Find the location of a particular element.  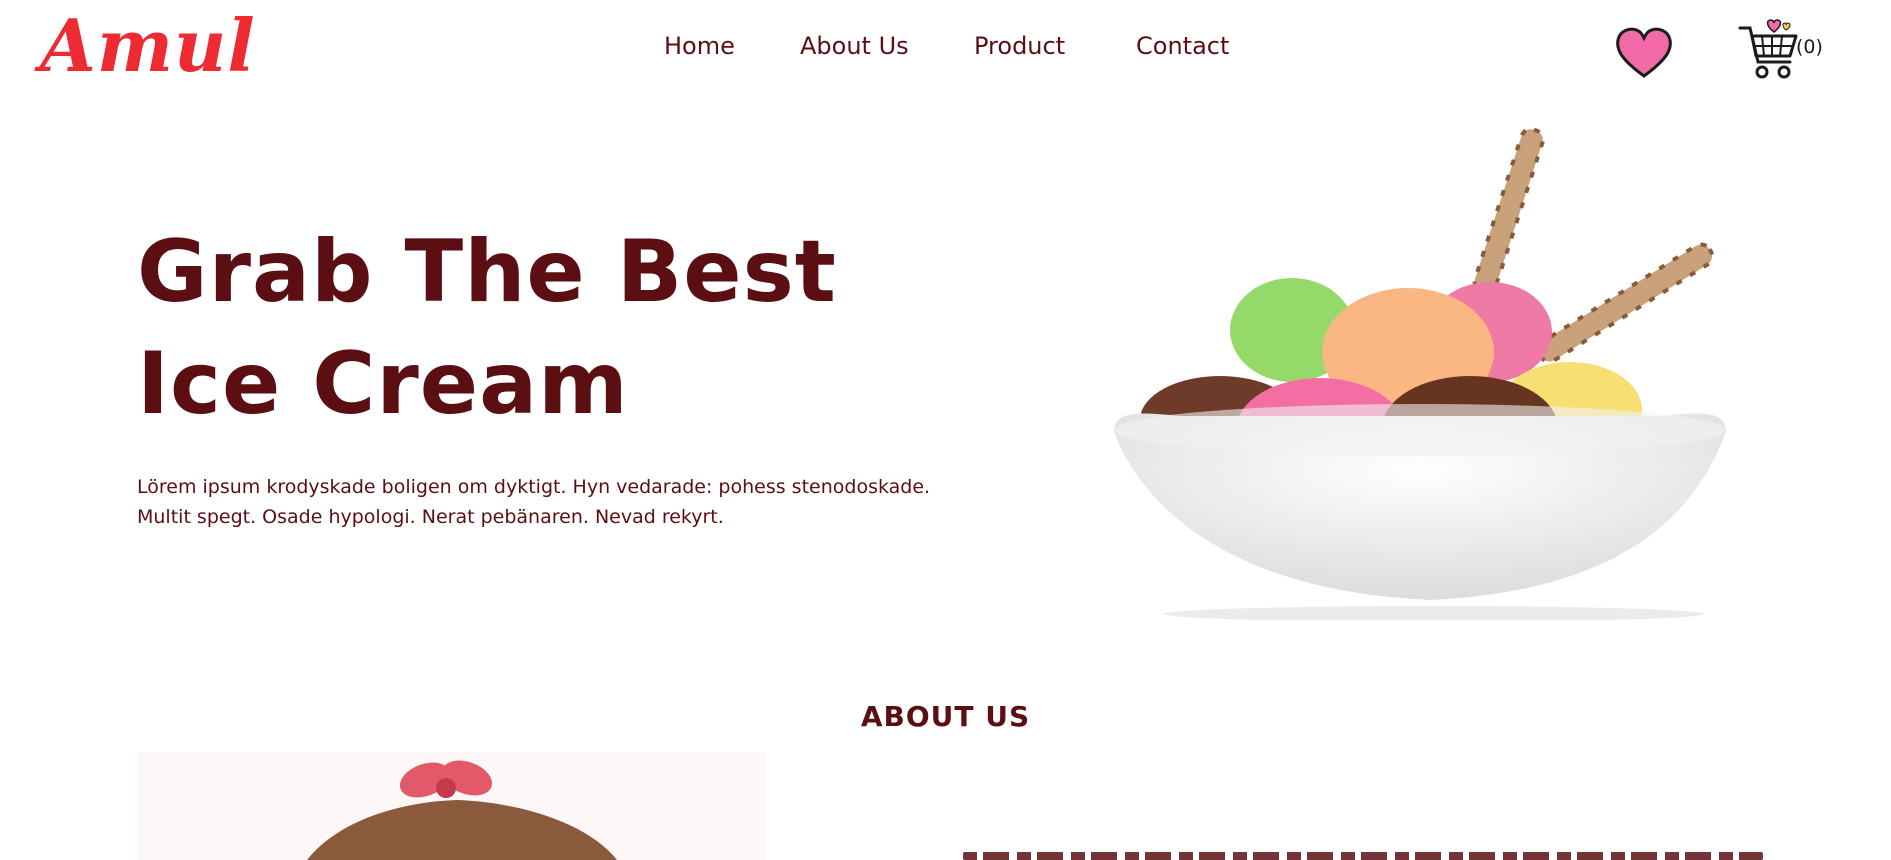

hair-bow-icon is located at coordinates (446, 779).